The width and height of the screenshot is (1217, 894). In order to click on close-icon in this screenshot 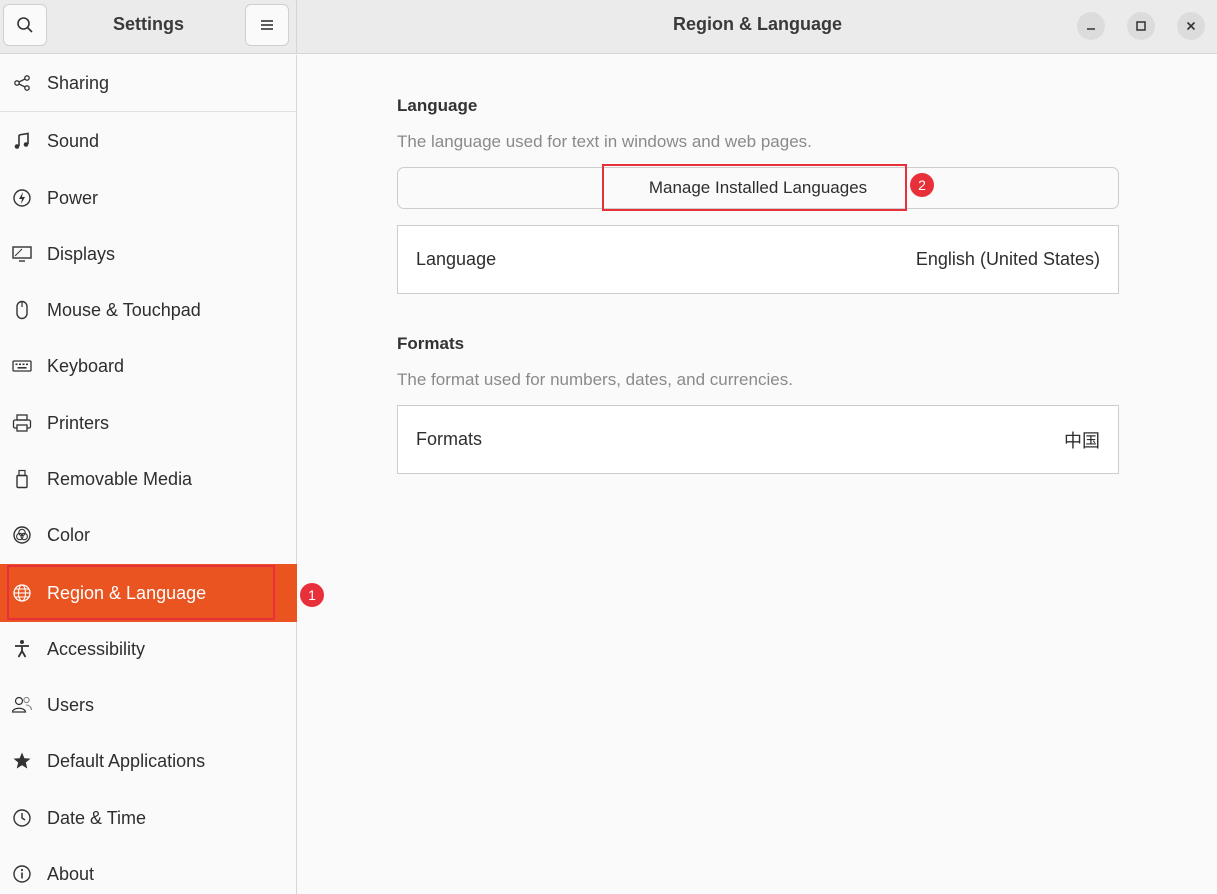, I will do `click(1191, 26)`.